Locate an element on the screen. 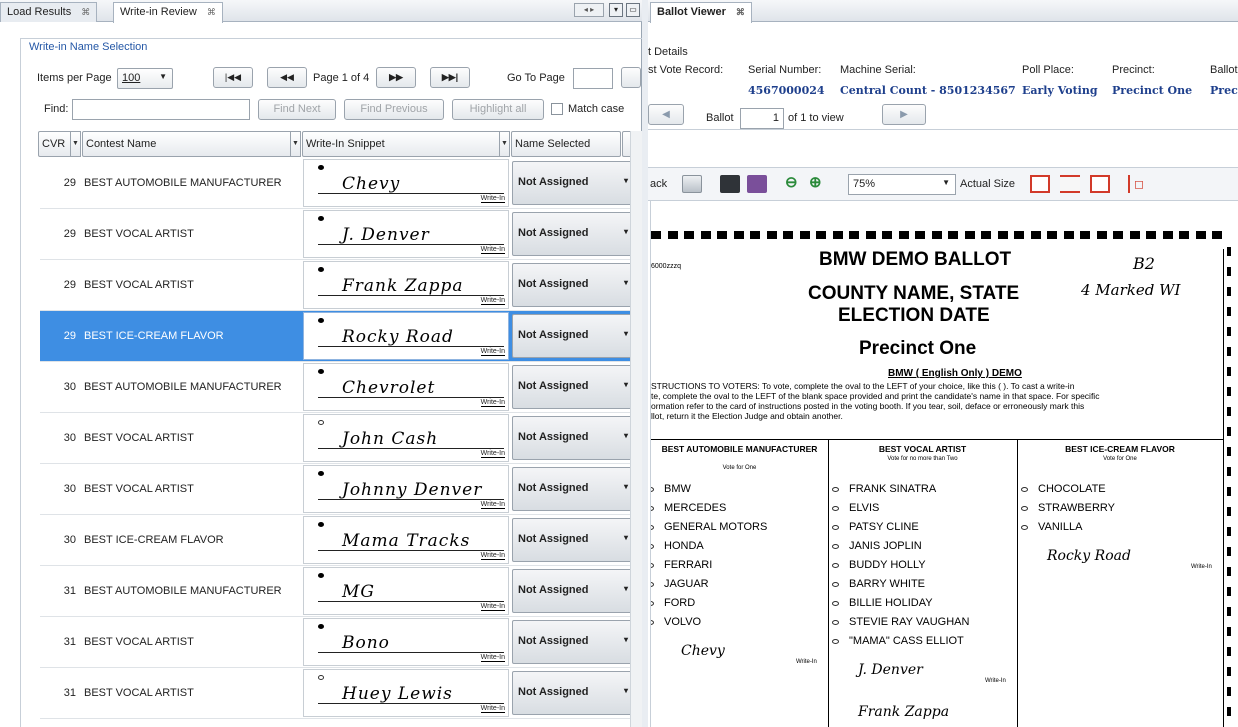 This screenshot has height=727, width=1238. fit-height-icon is located at coordinates (1100, 184).